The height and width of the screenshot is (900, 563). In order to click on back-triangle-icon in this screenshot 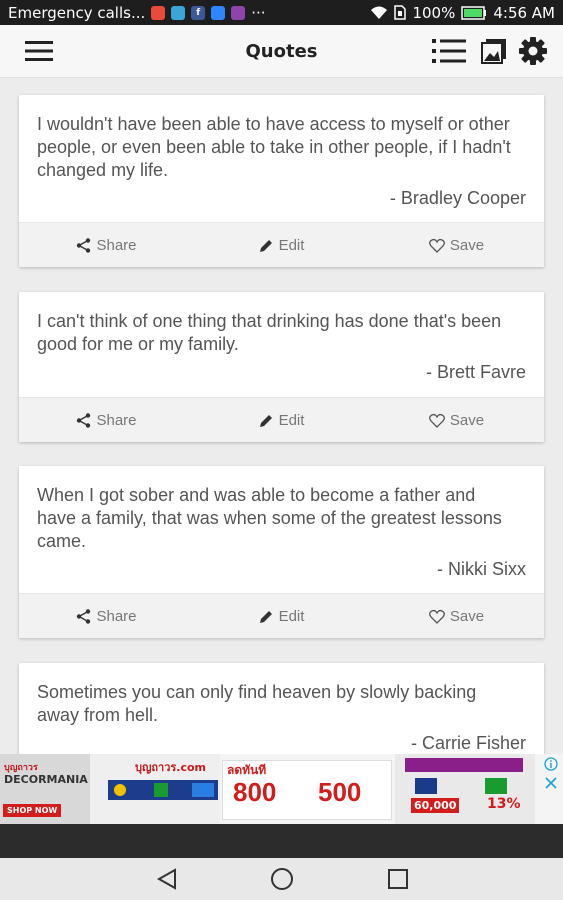, I will do `click(166, 879)`.